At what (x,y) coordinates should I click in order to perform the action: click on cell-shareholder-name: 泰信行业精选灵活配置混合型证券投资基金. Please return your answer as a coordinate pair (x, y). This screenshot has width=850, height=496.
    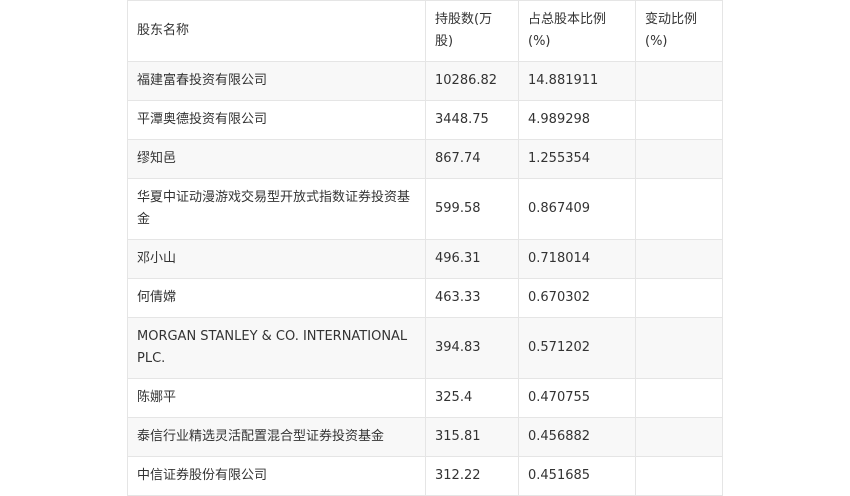
    Looking at the image, I should click on (276, 437).